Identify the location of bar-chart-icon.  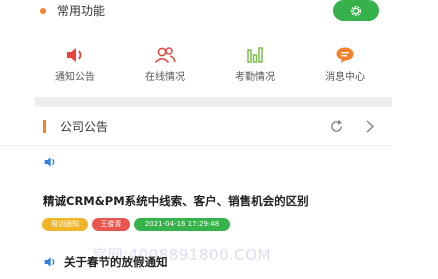
(255, 55).